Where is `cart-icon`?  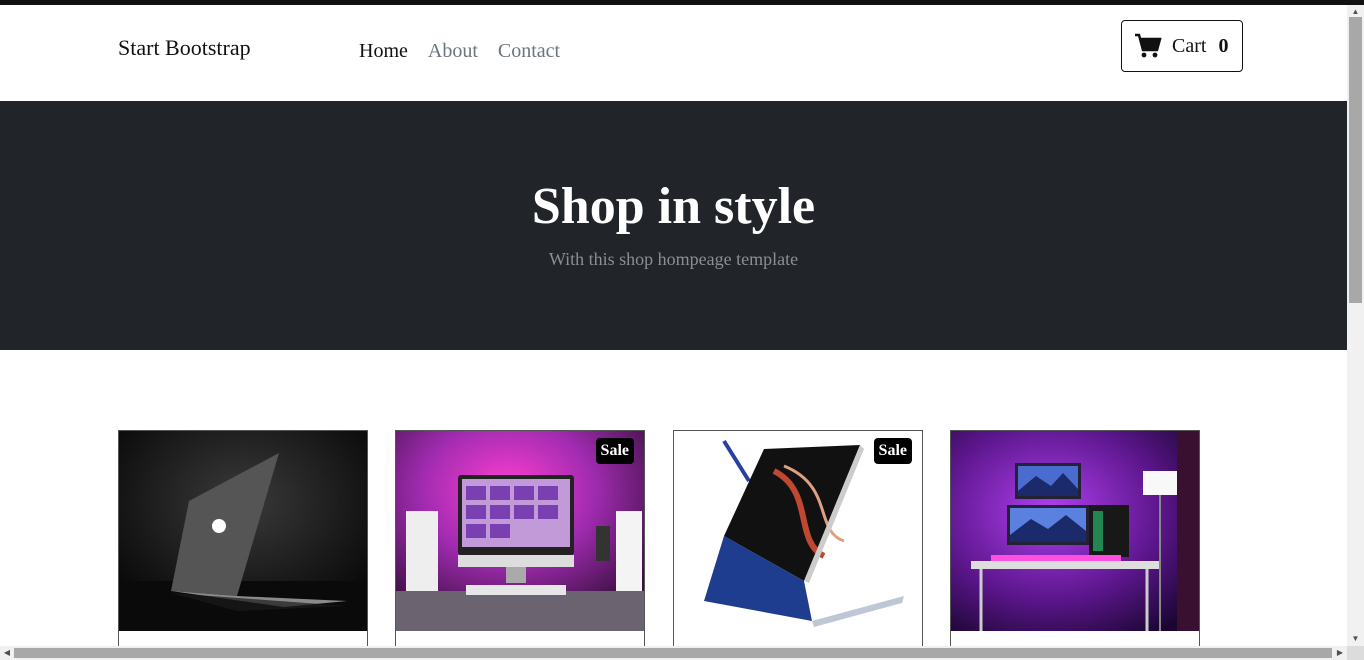
cart-icon is located at coordinates (1148, 45).